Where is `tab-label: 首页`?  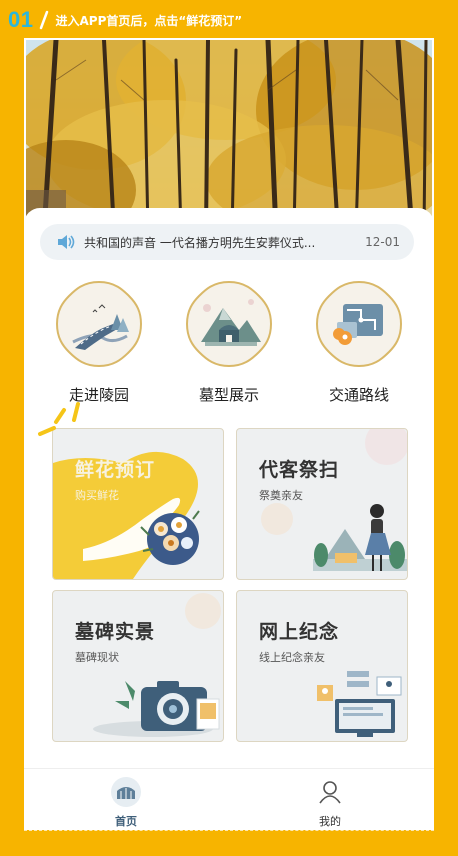
tab-label: 首页 is located at coordinates (126, 821).